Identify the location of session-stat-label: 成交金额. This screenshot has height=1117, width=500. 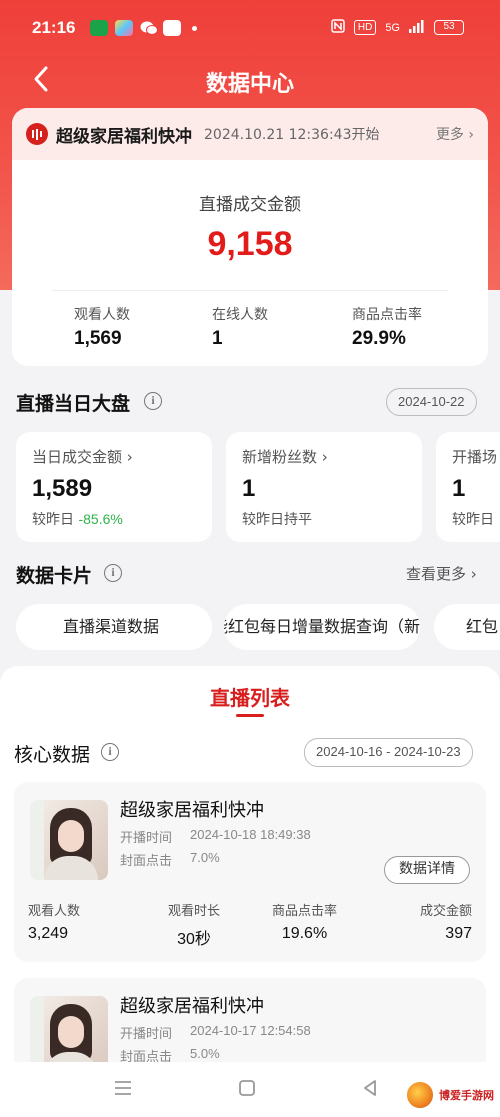
(445, 911).